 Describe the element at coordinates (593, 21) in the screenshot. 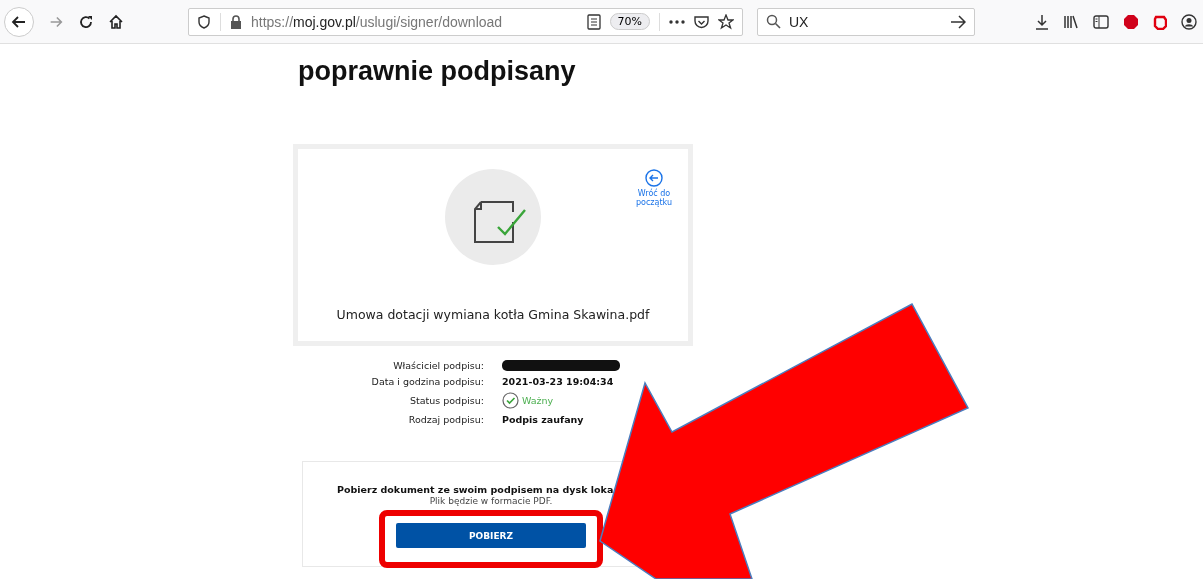

I see `reader-view-icon` at that location.